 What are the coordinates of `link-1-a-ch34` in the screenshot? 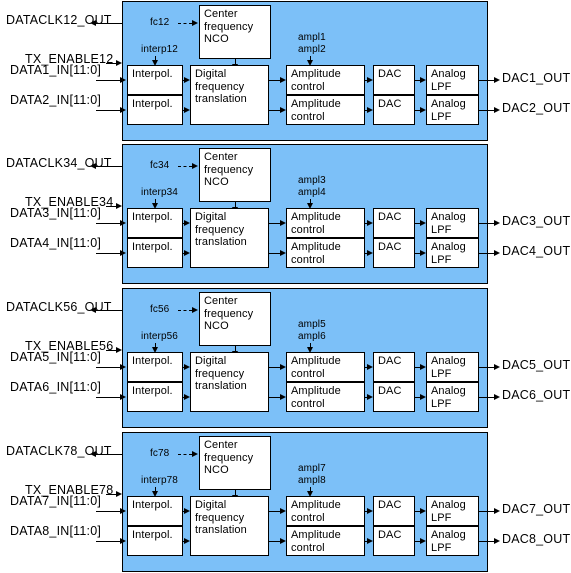 It's located at (274, 223).